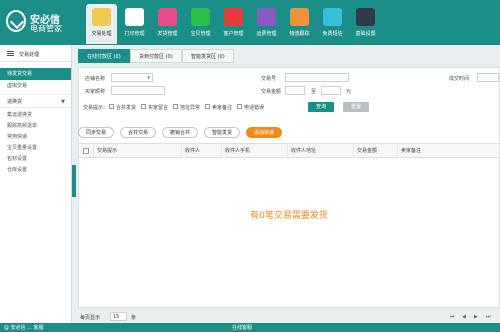  I want to click on pagination-bar: 每页显示 15 条 ⏮ ◀ ▶ ⏭, so click(289, 317).